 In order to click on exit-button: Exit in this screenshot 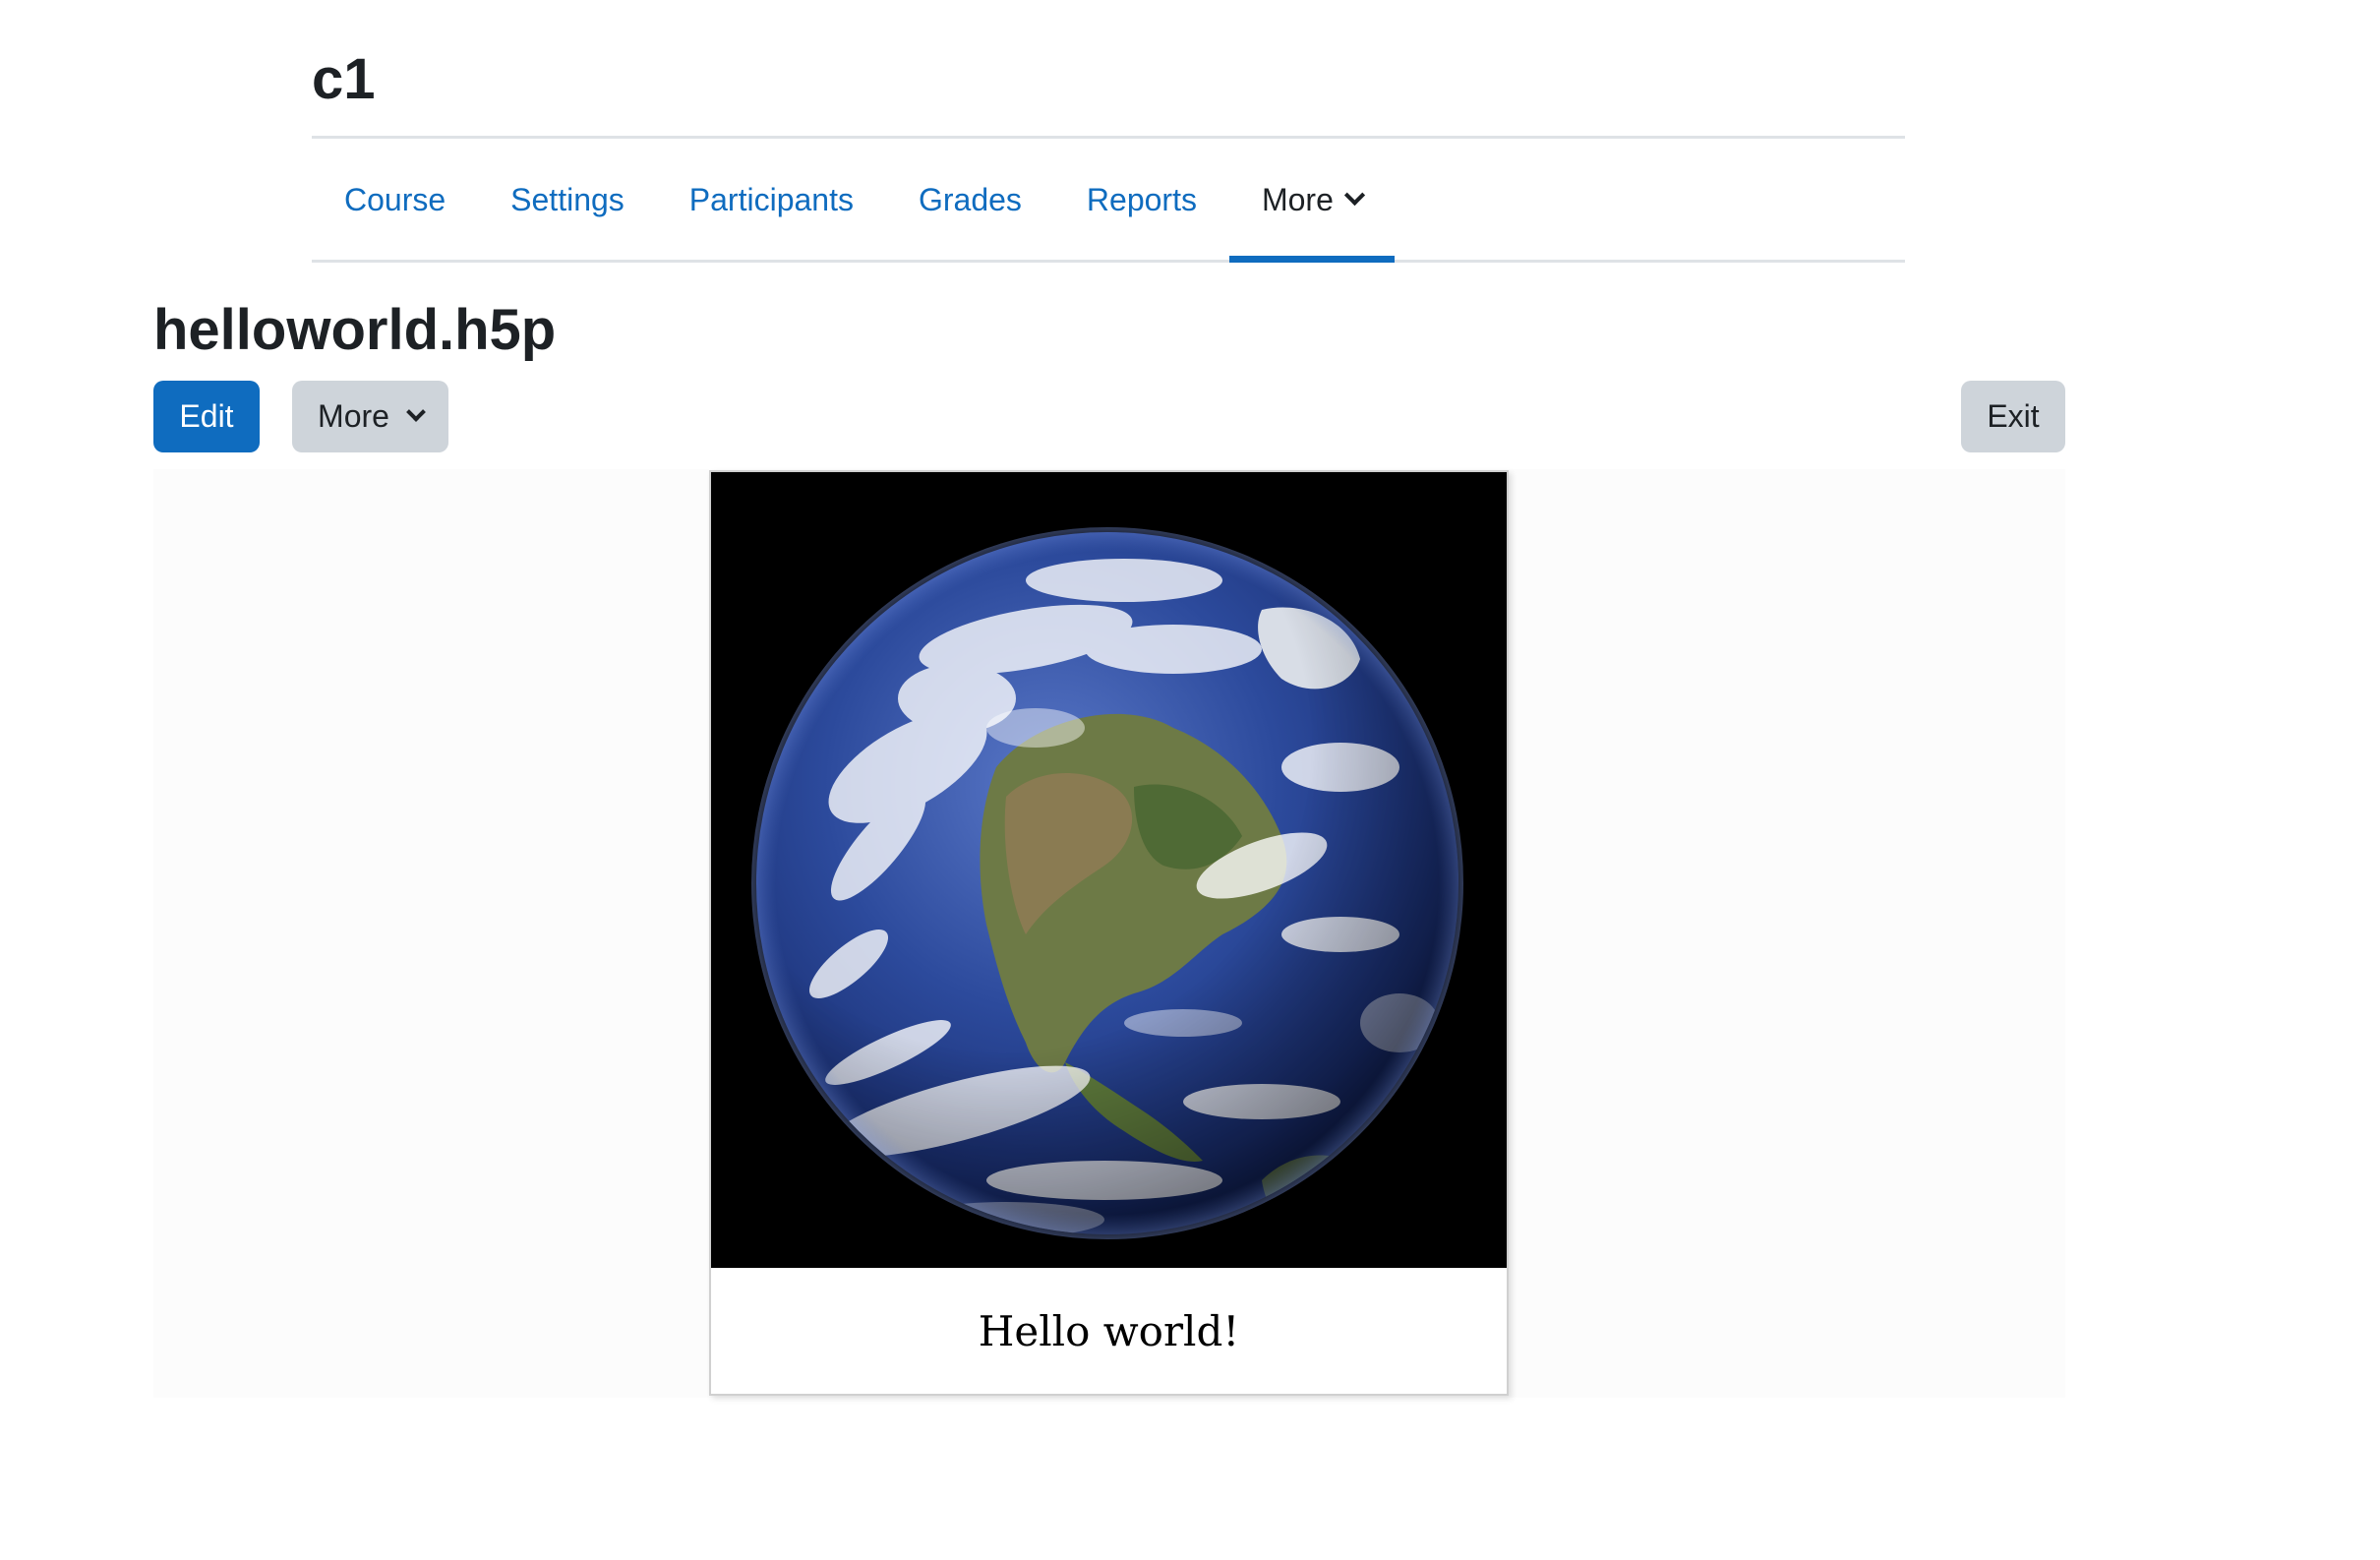, I will do `click(2013, 416)`.